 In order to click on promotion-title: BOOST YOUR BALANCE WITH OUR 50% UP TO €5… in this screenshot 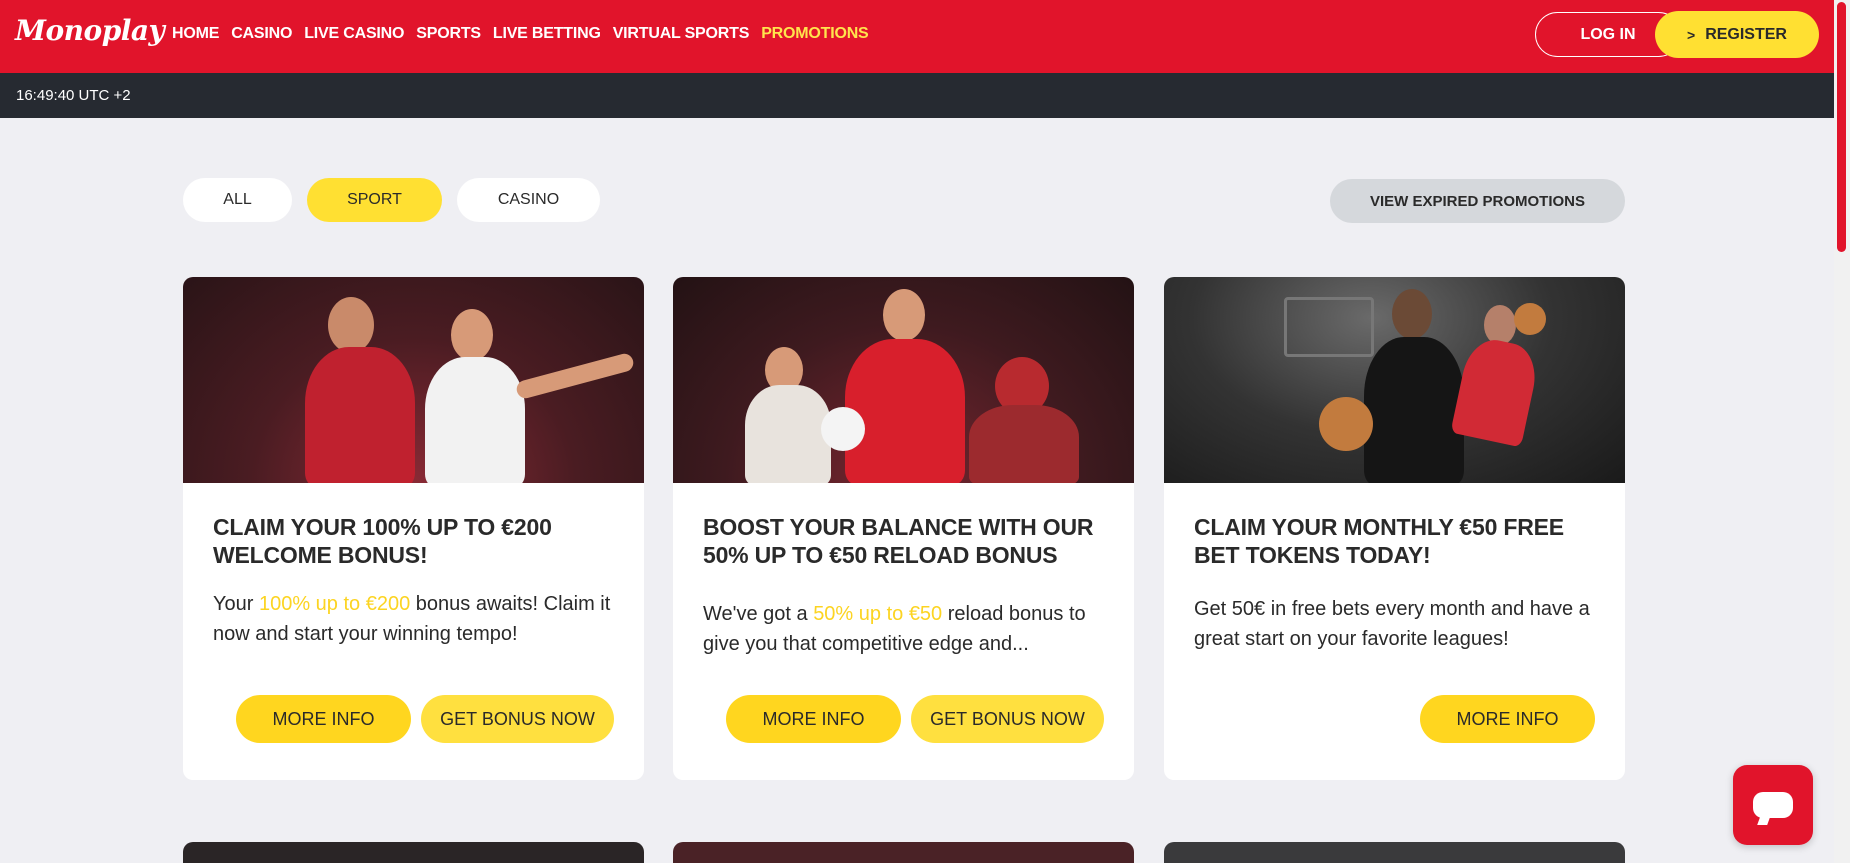, I will do `click(898, 541)`.